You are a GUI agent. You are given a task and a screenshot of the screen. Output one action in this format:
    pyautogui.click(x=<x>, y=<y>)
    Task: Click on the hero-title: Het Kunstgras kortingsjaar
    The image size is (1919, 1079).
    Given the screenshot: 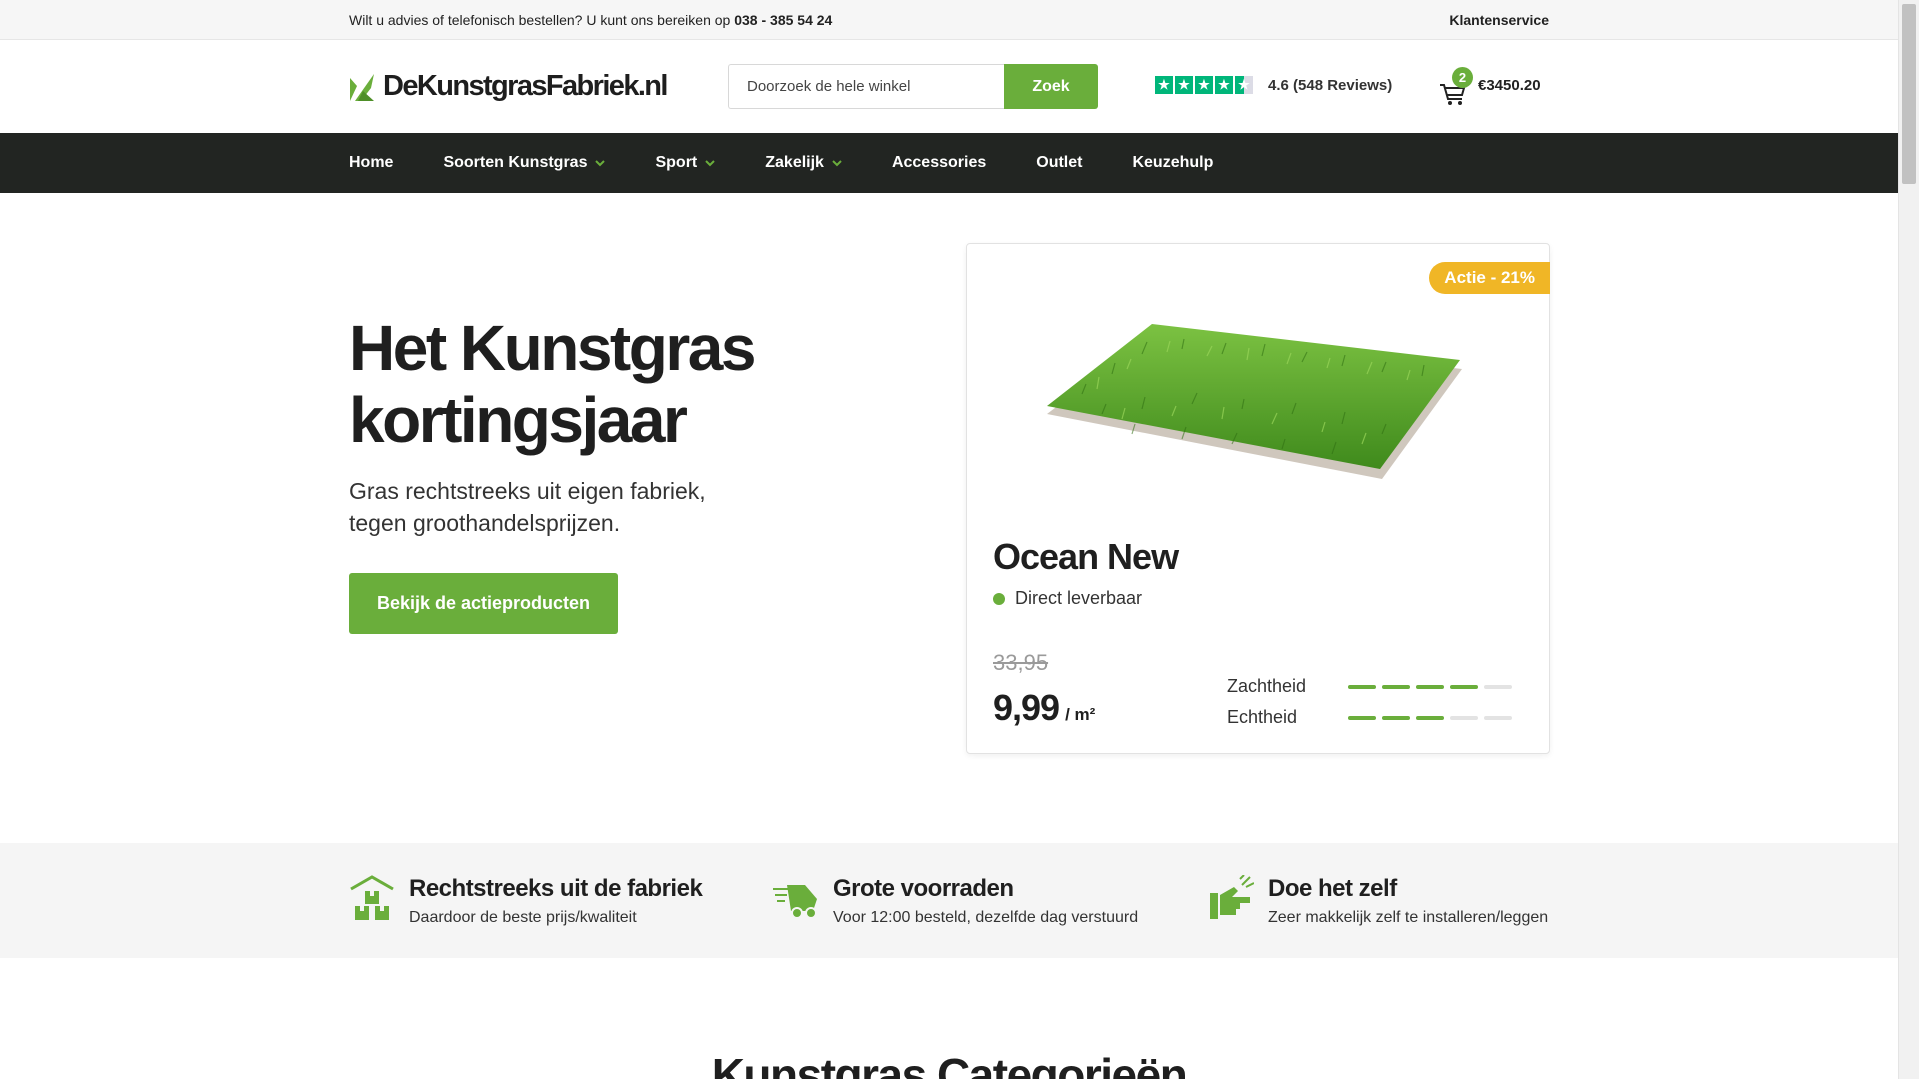 What is the action you would take?
    pyautogui.click(x=552, y=384)
    